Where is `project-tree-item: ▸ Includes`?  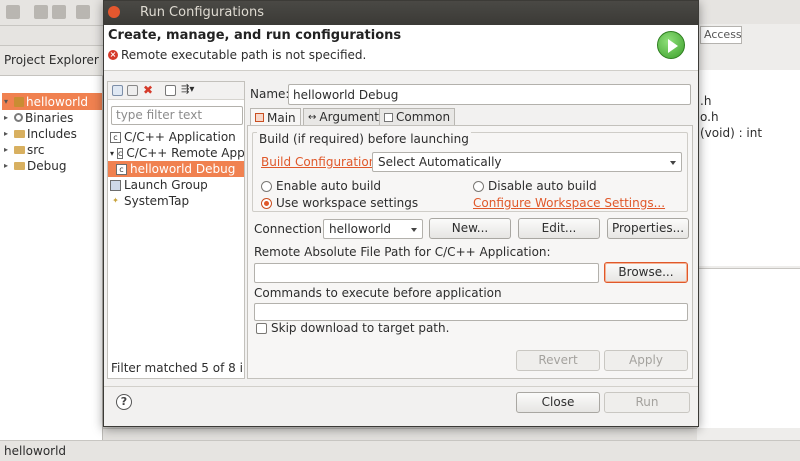
project-tree-item: ▸ Includes is located at coordinates (40, 133).